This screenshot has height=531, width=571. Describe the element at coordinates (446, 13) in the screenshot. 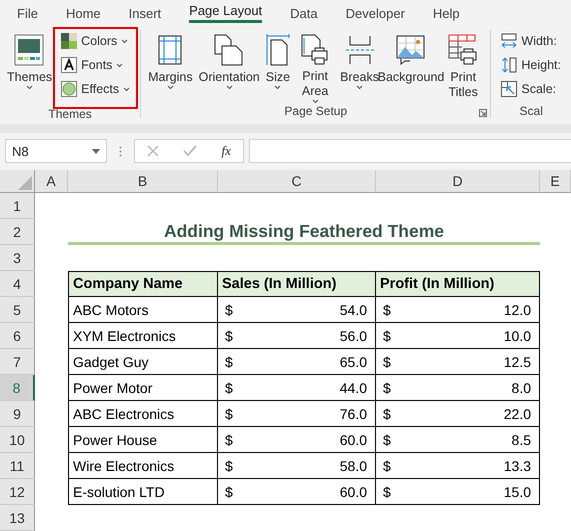

I see `ribbon-tab: Help` at that location.